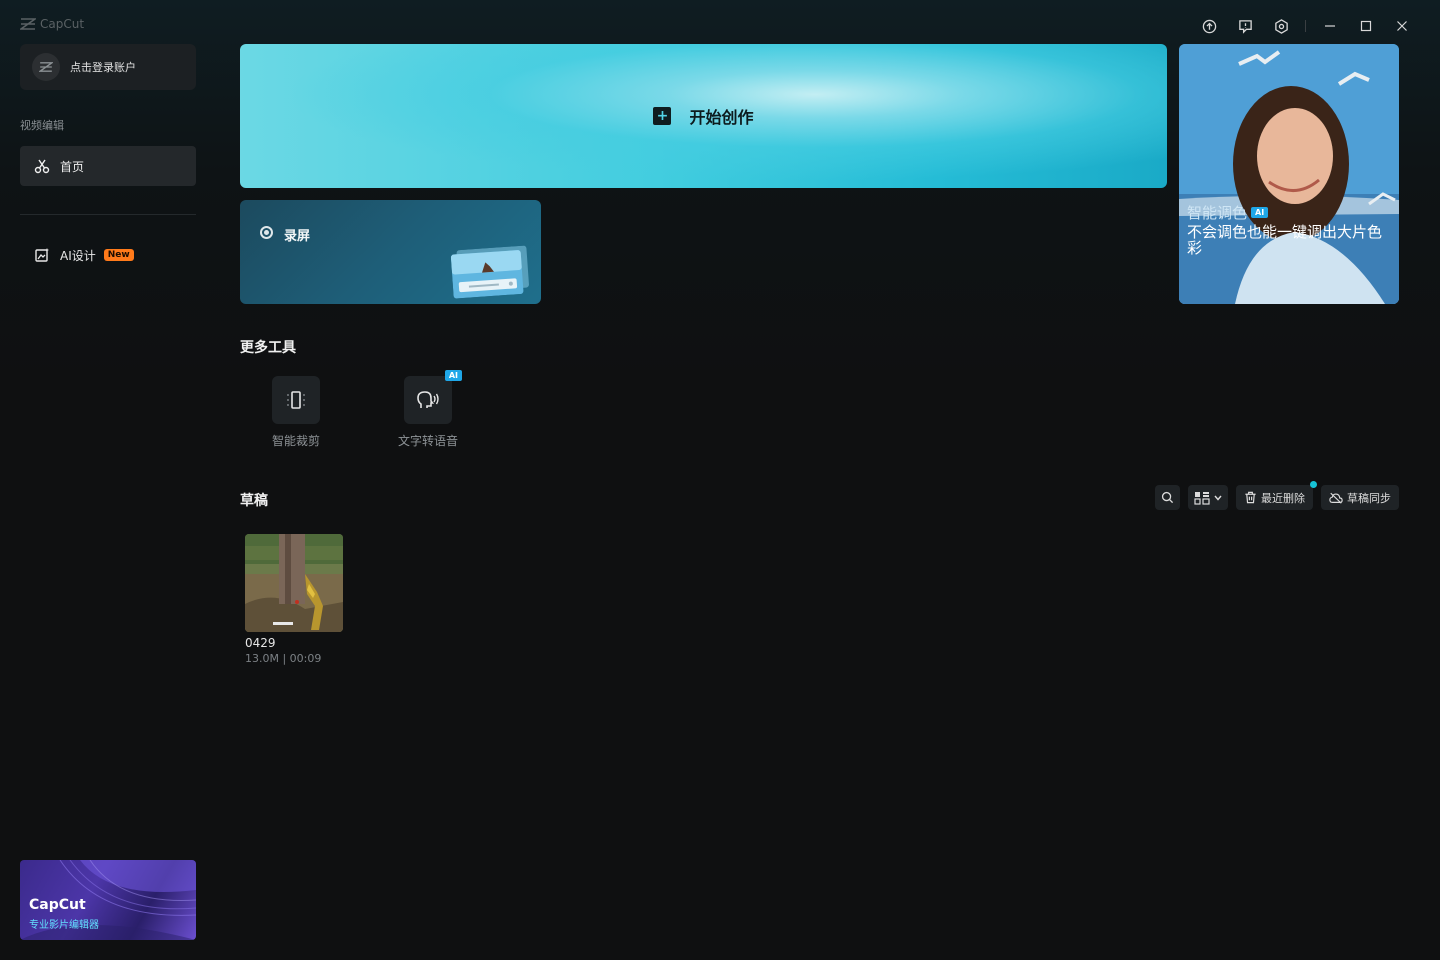 The width and height of the screenshot is (1440, 960). What do you see at coordinates (268, 348) in the screenshot?
I see `more-tools-title: 更多工具` at bounding box center [268, 348].